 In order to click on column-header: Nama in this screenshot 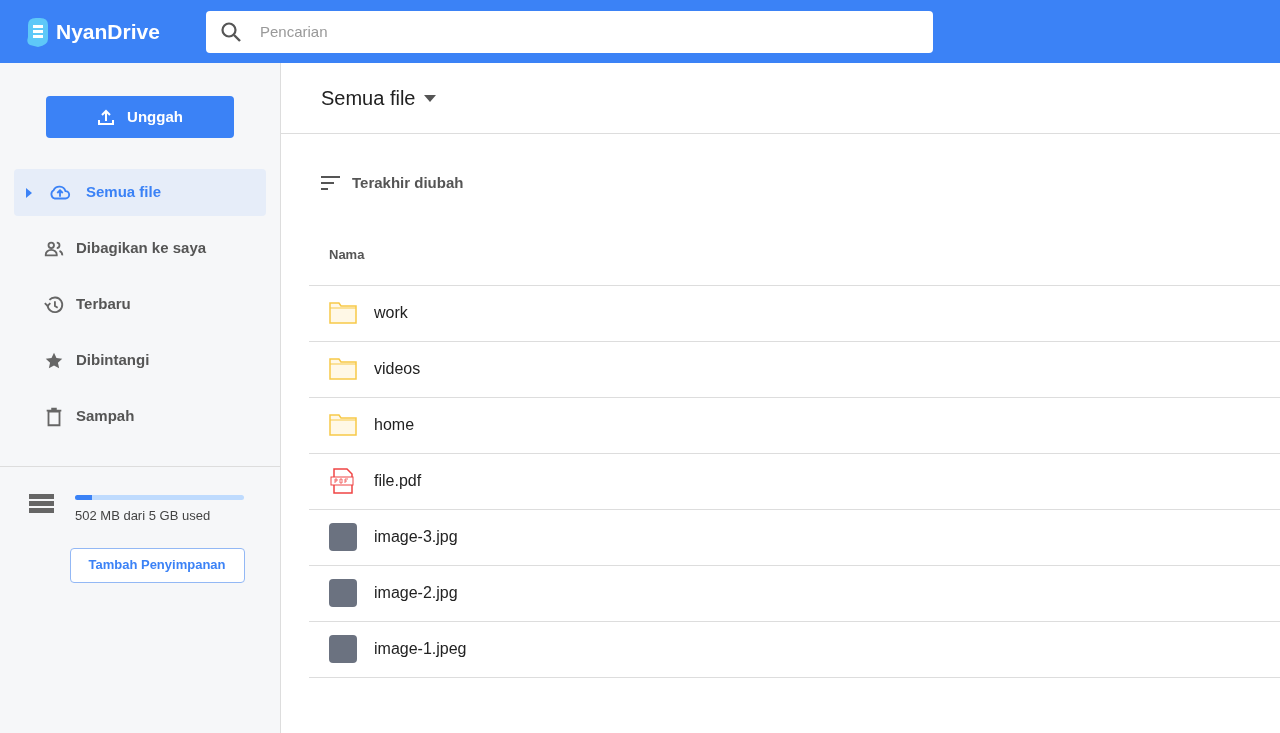, I will do `click(347, 254)`.